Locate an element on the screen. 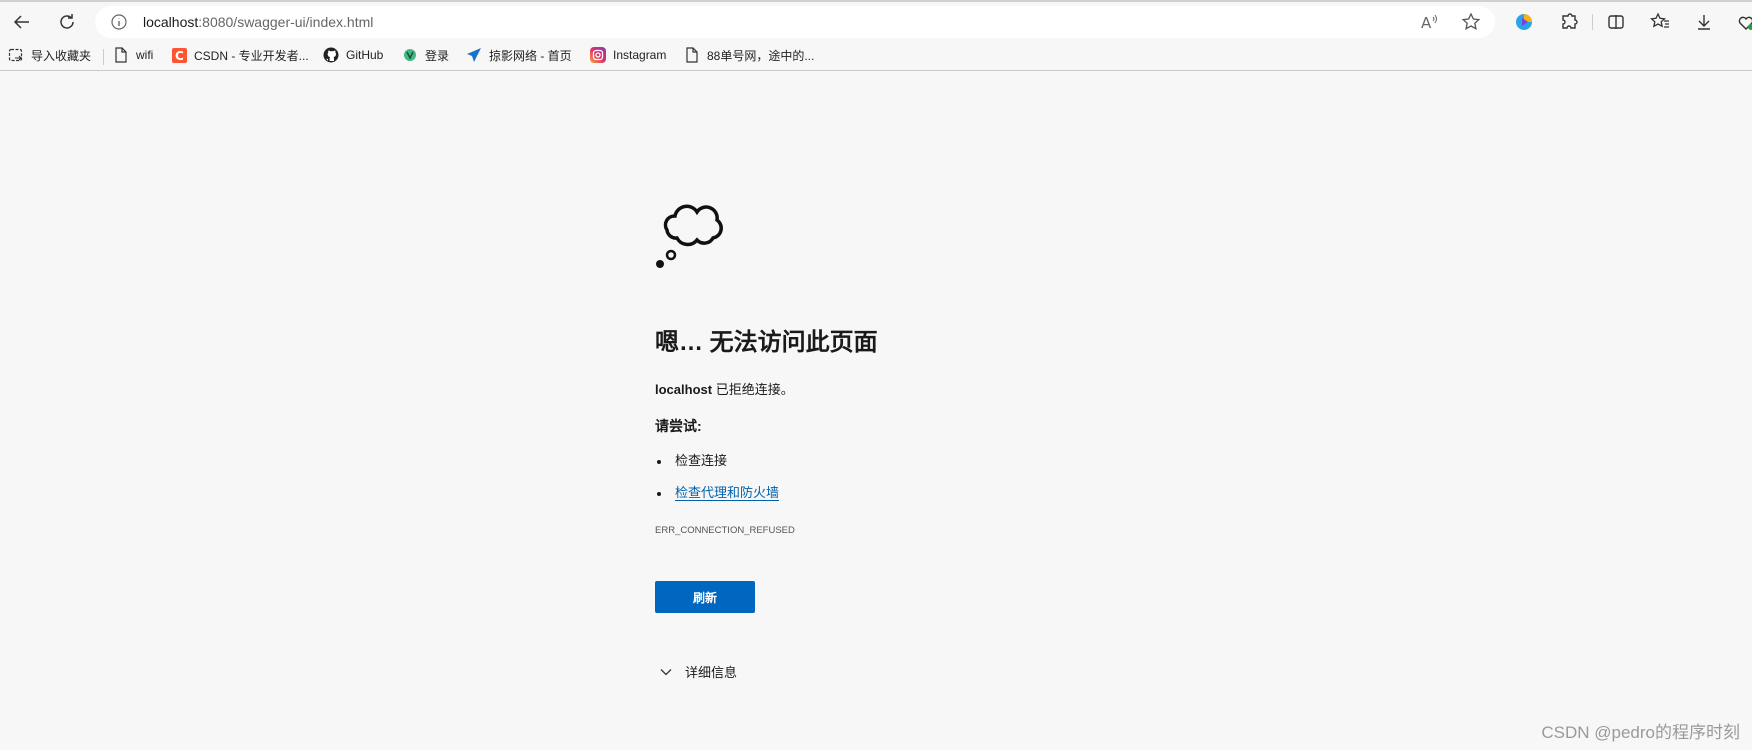 Image resolution: width=1752 pixels, height=750 pixels. bookmark-wifi: wifi is located at coordinates (133, 55).